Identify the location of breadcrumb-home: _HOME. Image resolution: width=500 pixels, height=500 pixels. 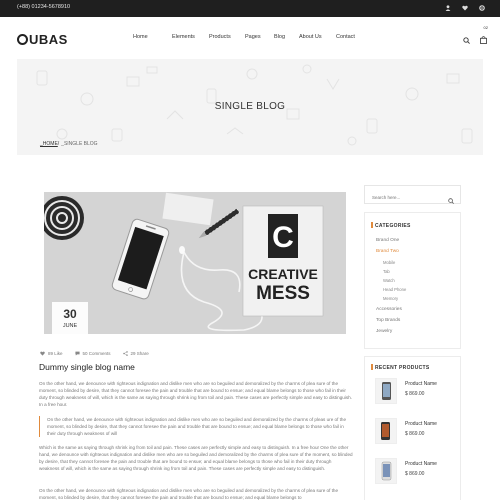
(49, 144).